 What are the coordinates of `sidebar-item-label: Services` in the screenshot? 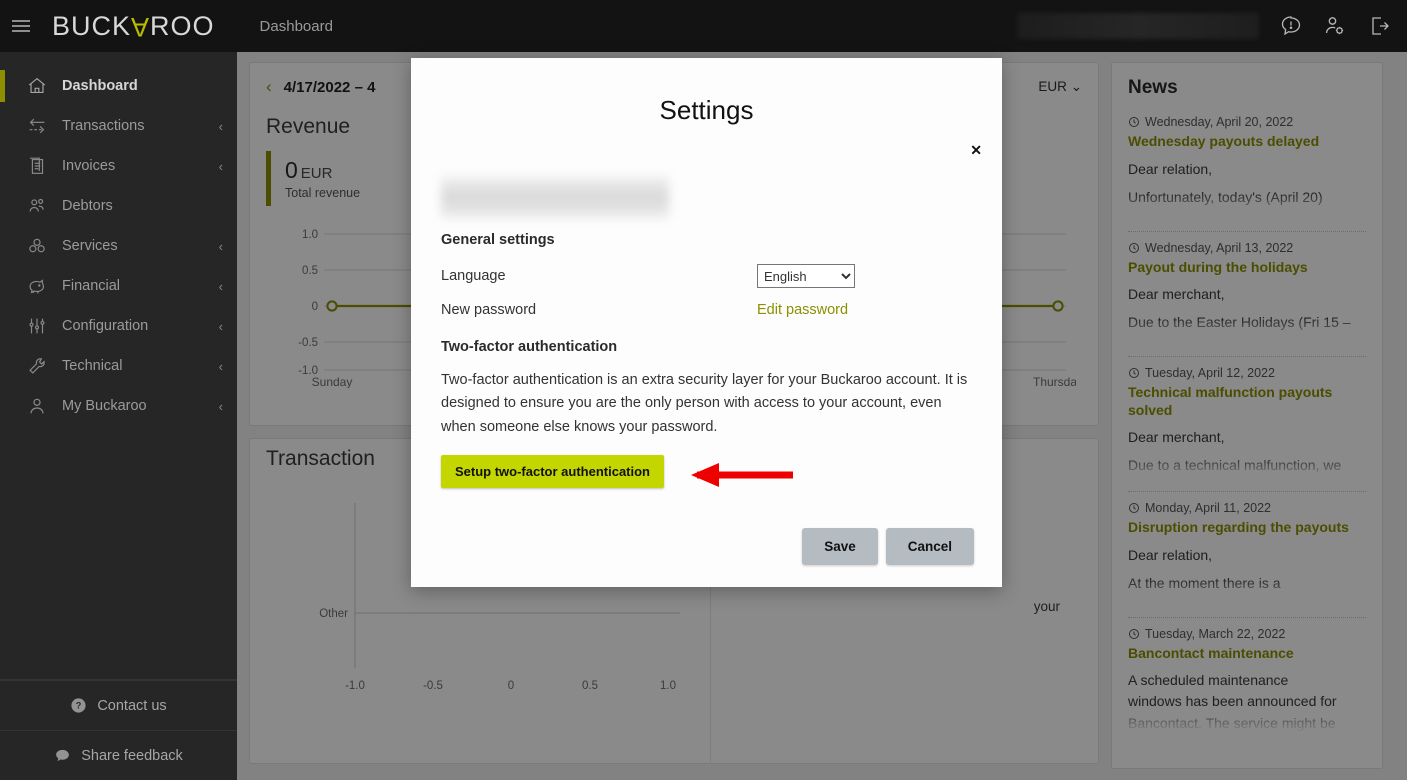 It's located at (90, 246).